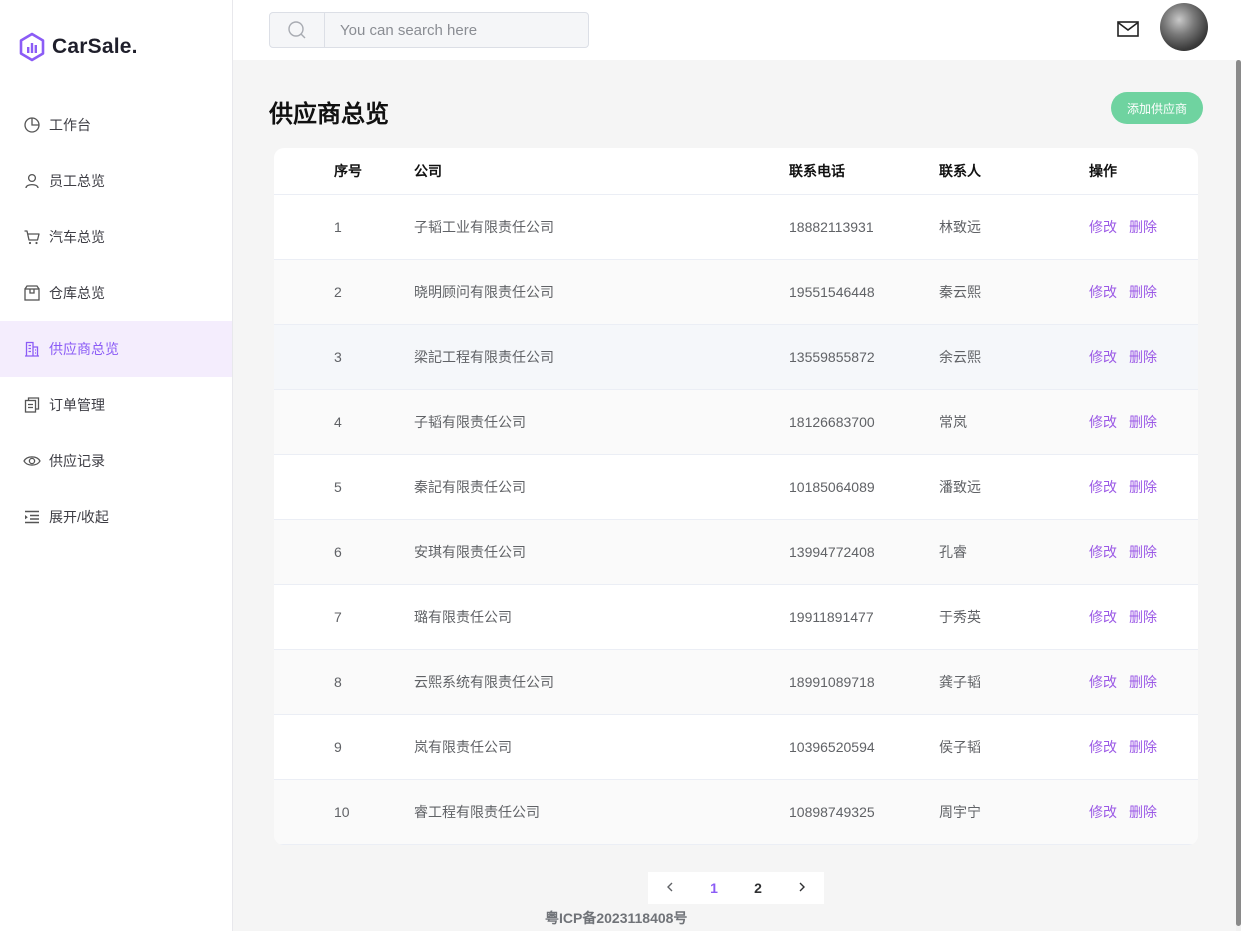  Describe the element at coordinates (670, 888) in the screenshot. I see `chevron-left-icon` at that location.